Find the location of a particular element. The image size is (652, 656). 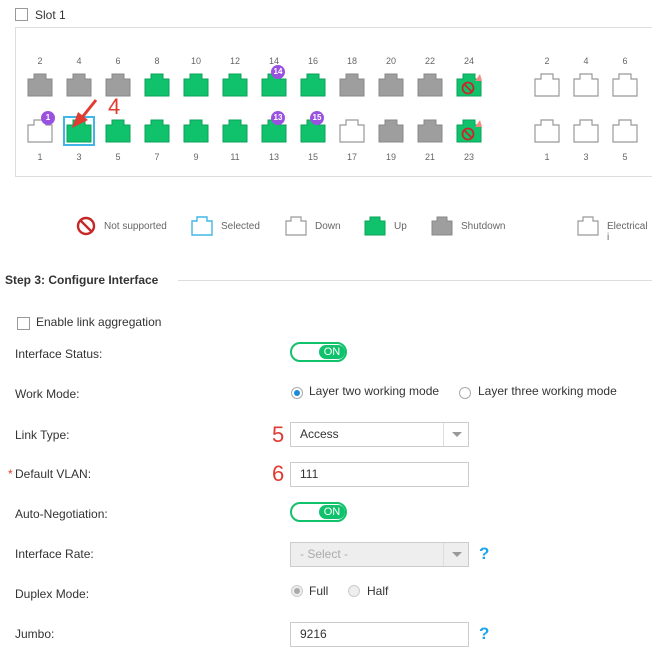

legend-shutdown: Shutdown is located at coordinates (483, 226).